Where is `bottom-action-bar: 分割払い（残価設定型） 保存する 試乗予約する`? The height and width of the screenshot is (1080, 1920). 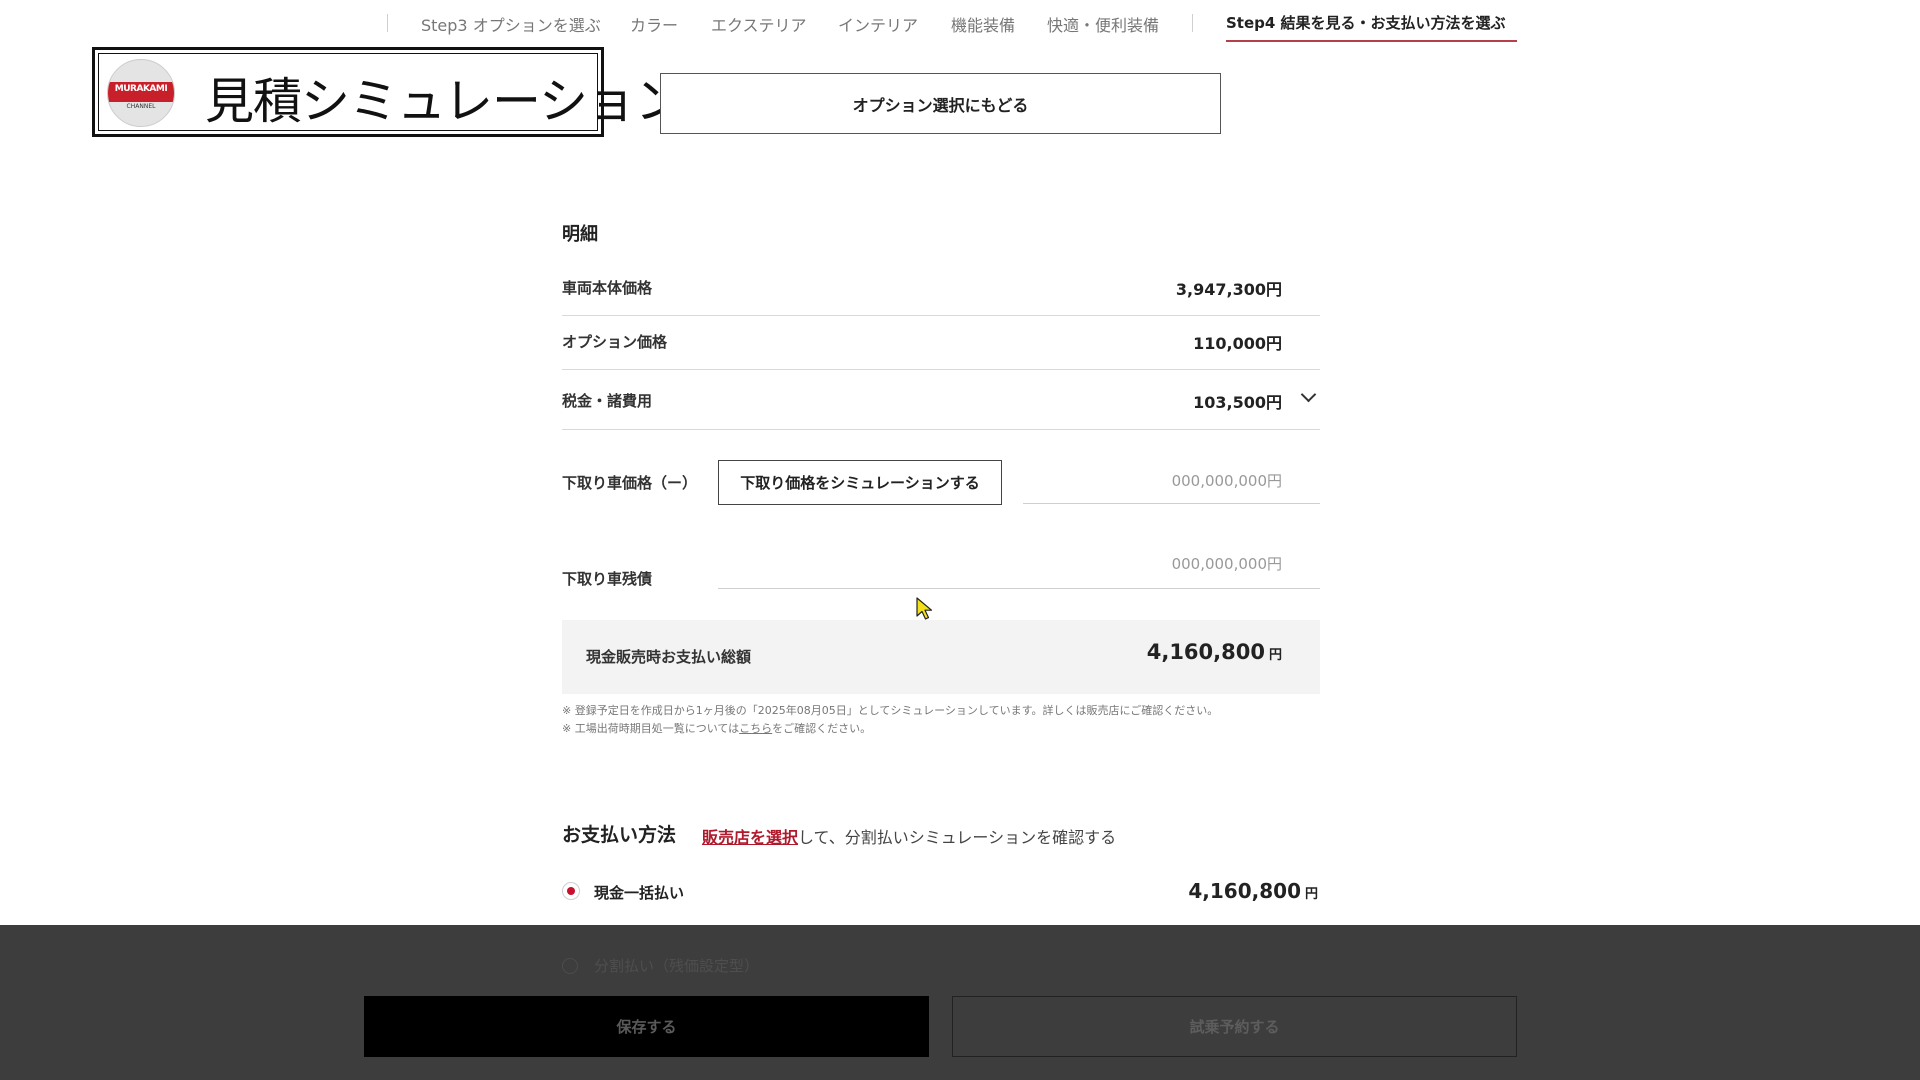 bottom-action-bar: 分割払い（残価設定型） 保存する 試乗予約する is located at coordinates (960, 1002).